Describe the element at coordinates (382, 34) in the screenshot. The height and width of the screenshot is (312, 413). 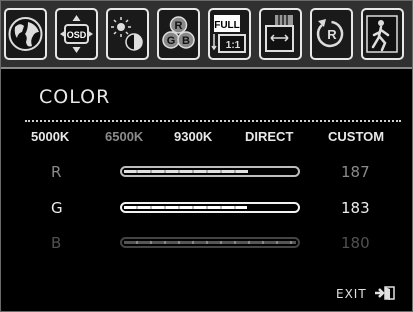
I see `exit-figure-icon` at that location.